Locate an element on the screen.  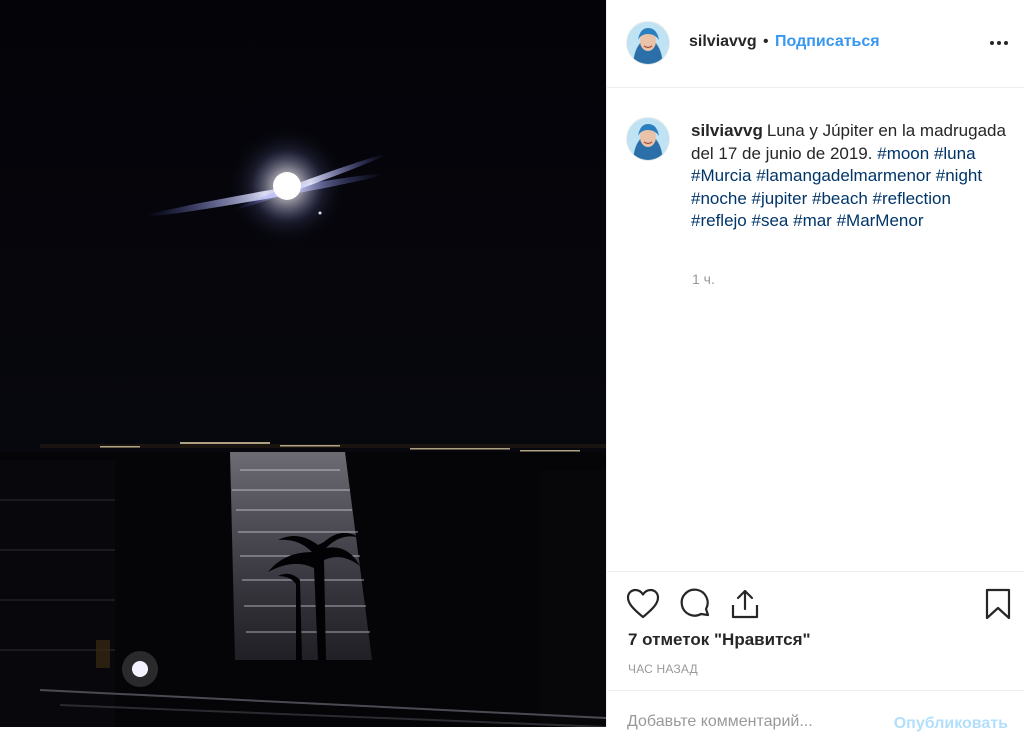
hashtag-link: #luna is located at coordinates (955, 153).